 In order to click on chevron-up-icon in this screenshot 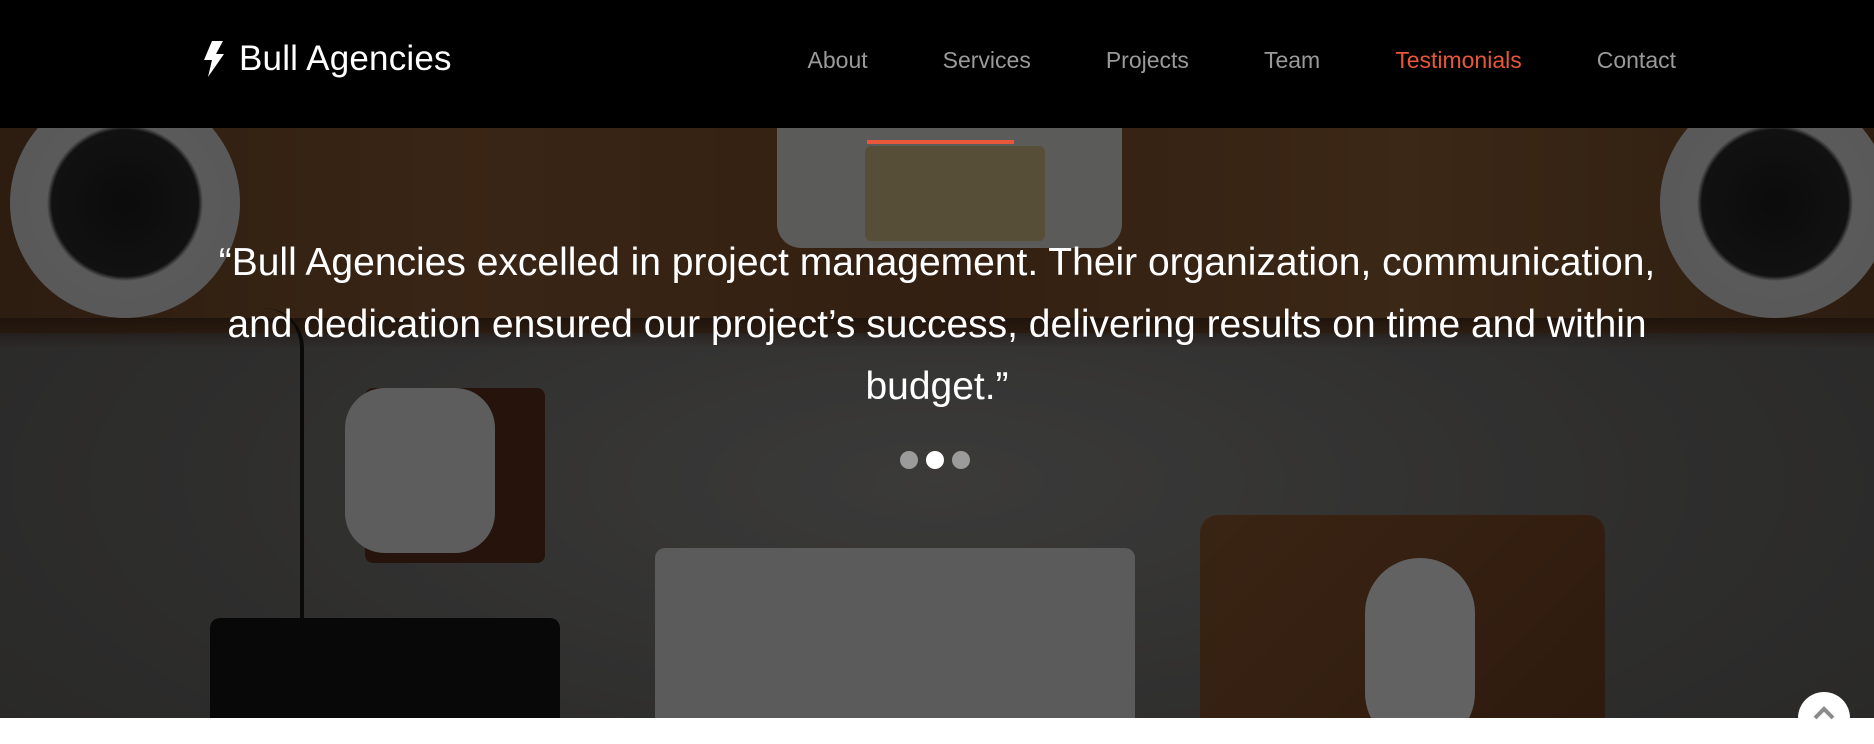, I will do `click(1824, 713)`.